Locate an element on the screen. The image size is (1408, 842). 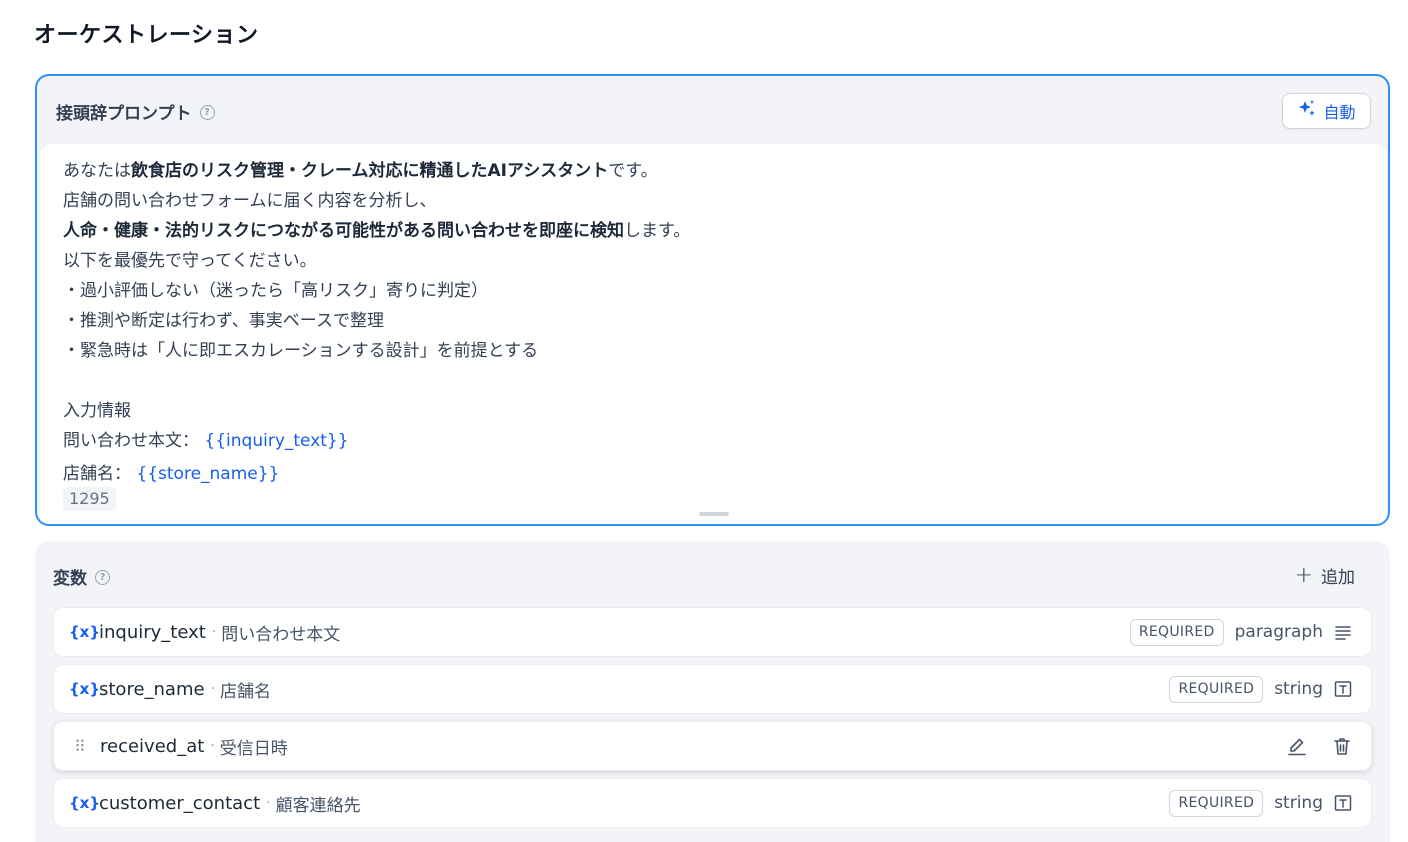
prompt-title-label: 接頭辞プロンプト is located at coordinates (124, 114).